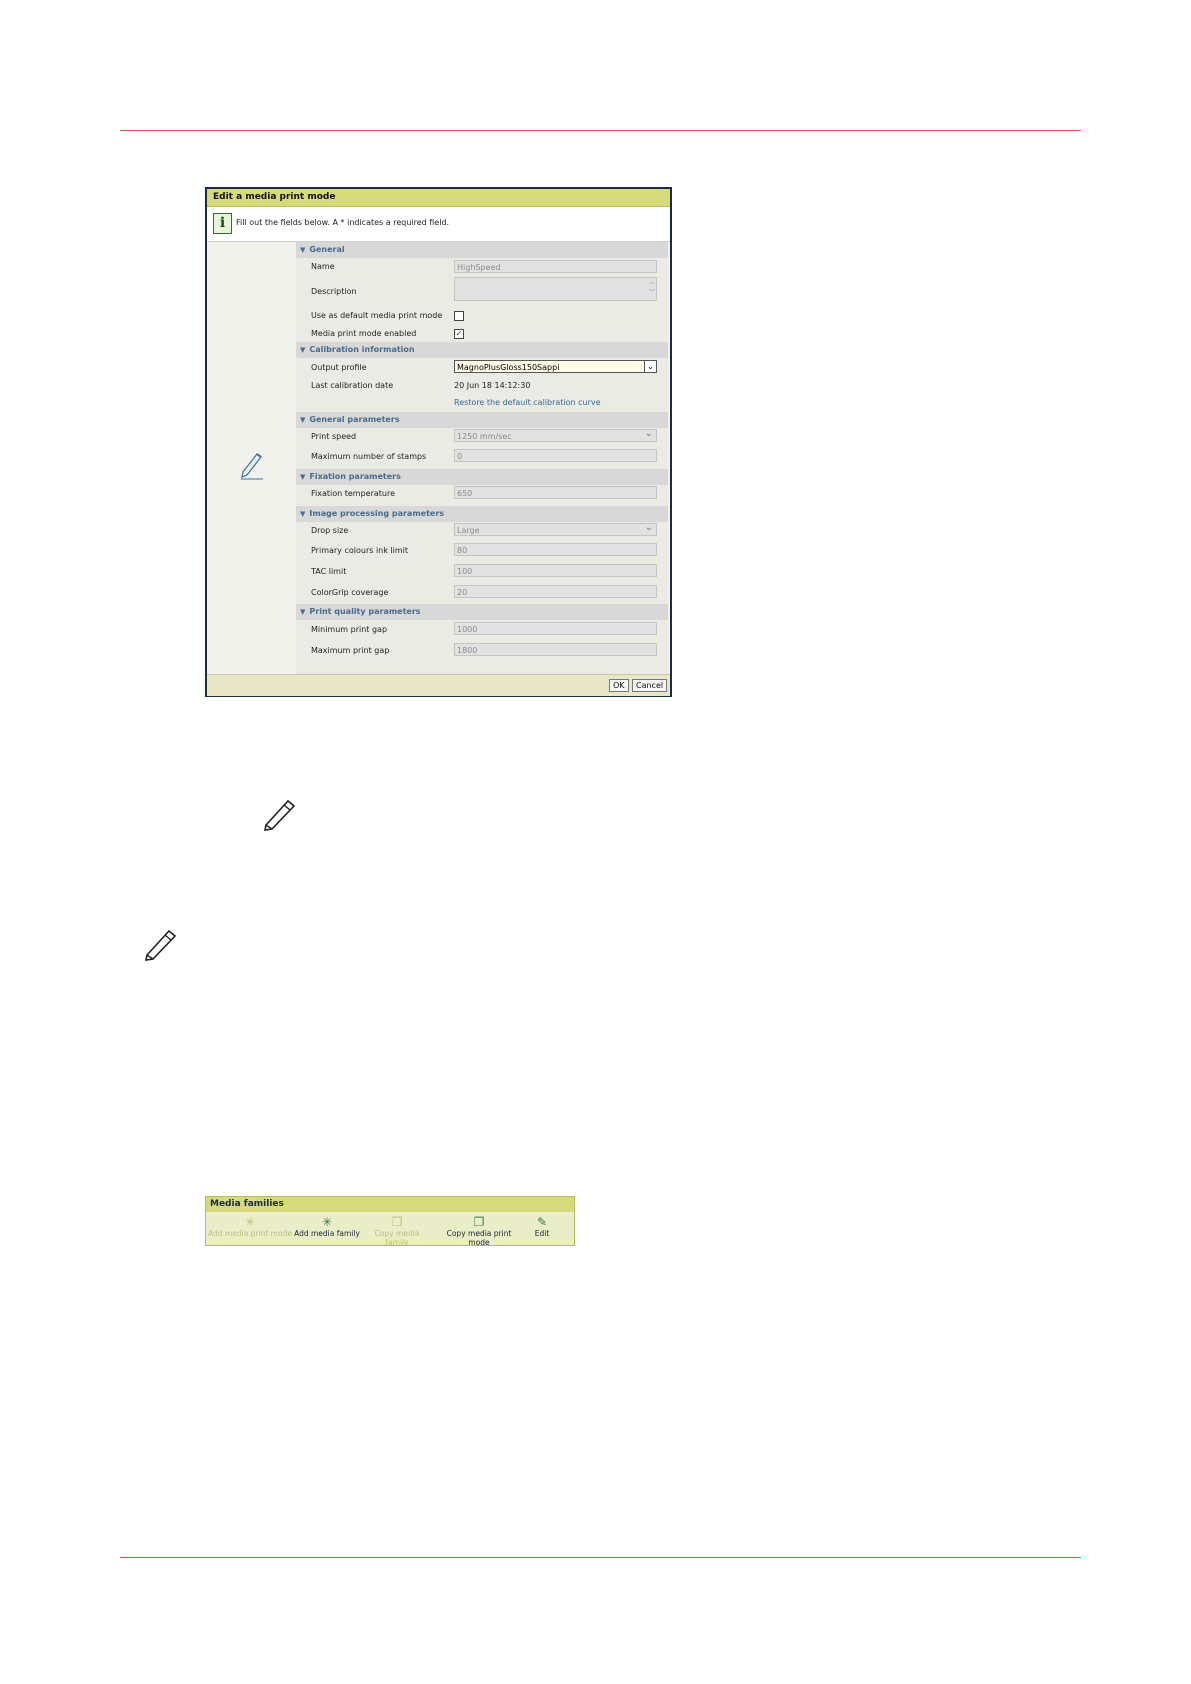 The width and height of the screenshot is (1191, 1684). Describe the element at coordinates (619, 685) in the screenshot. I see `ok-button: OK` at that location.